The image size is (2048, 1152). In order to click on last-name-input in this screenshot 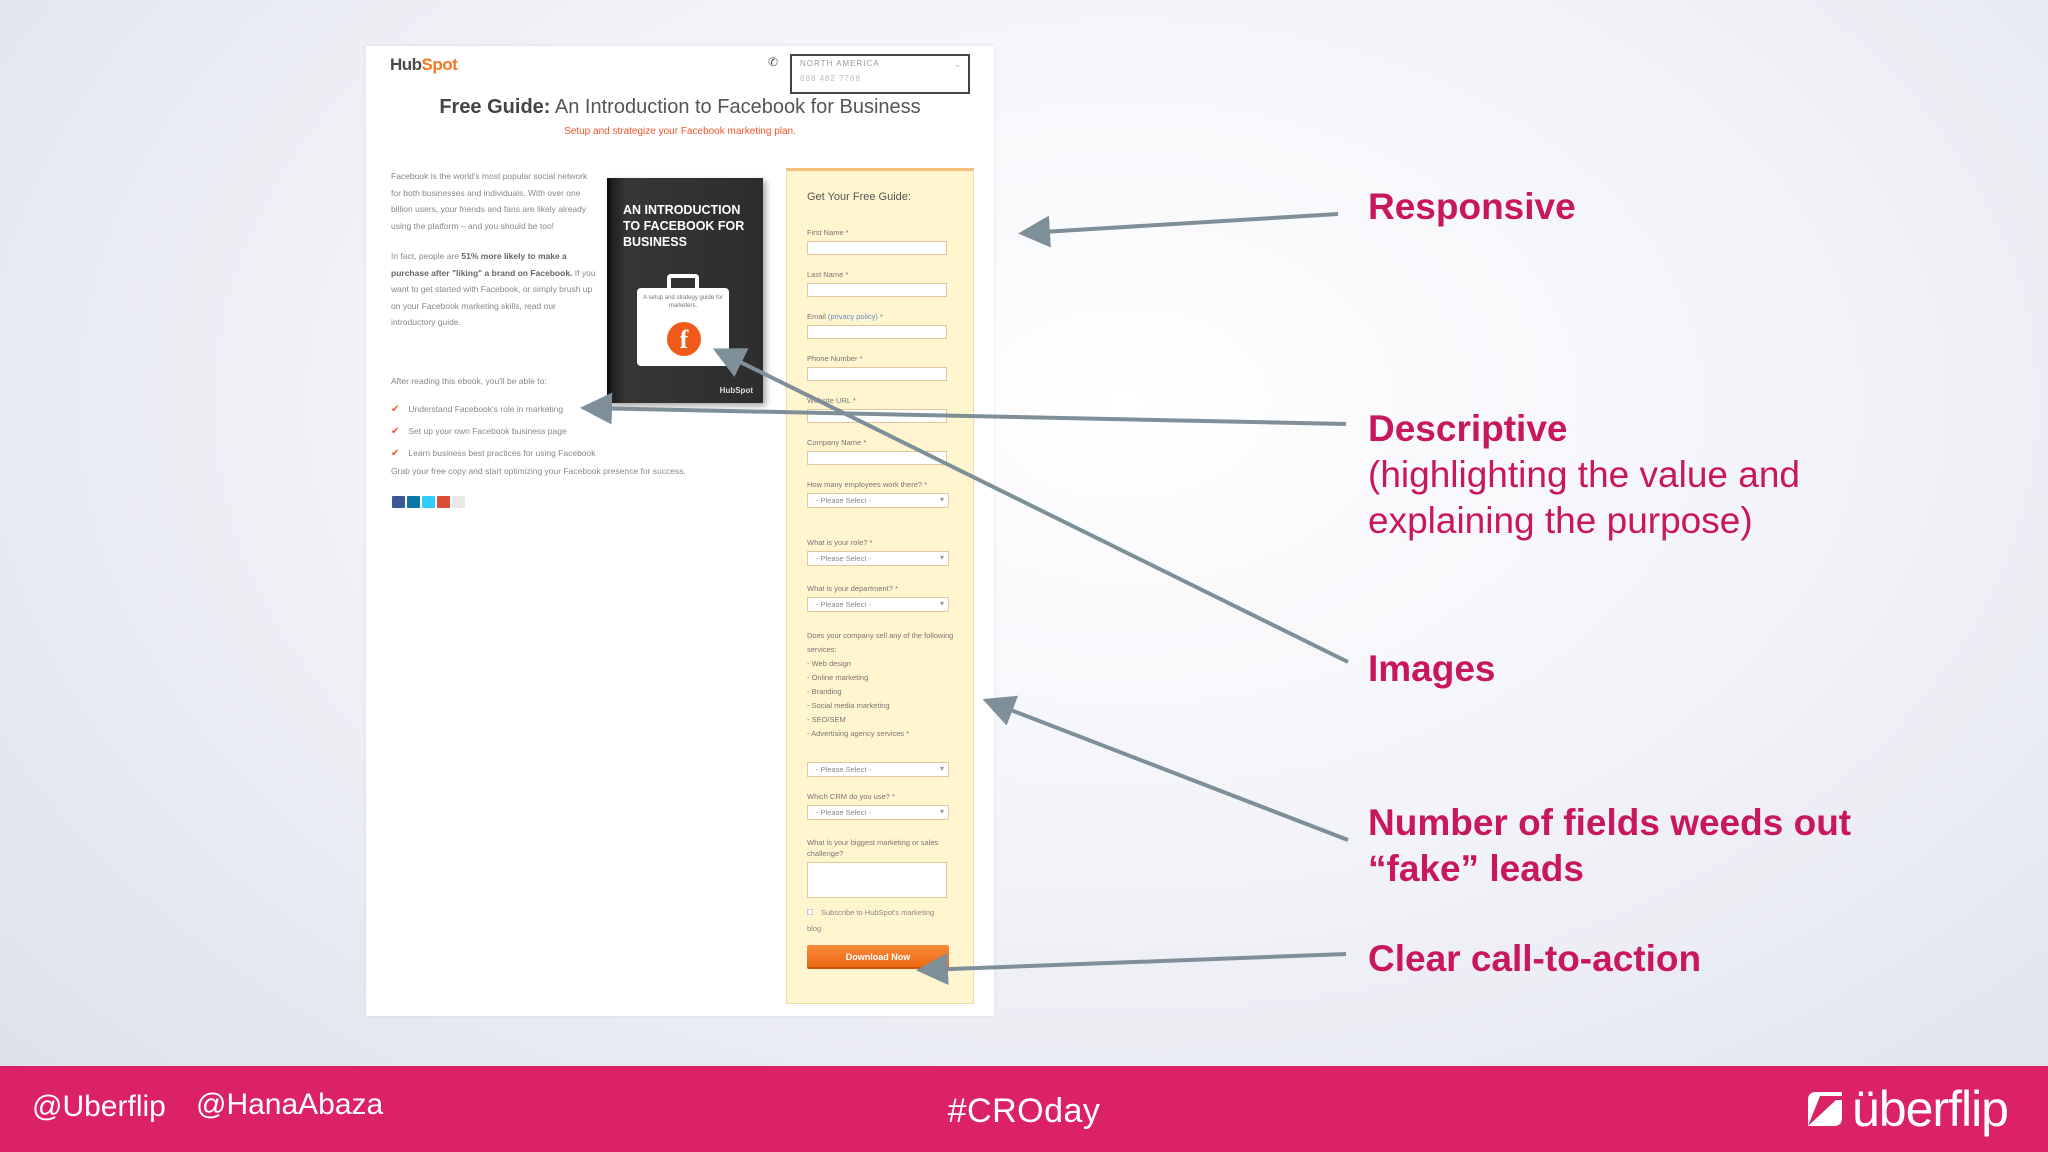, I will do `click(877, 290)`.